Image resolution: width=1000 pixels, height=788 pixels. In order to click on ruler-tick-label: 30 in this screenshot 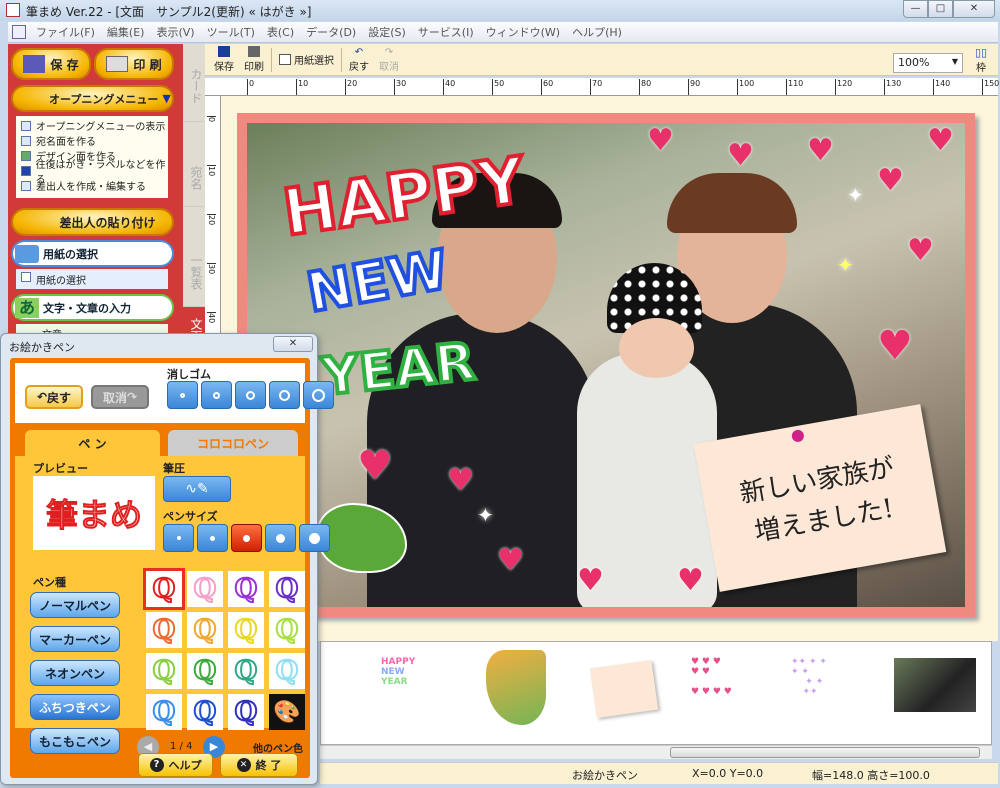, I will do `click(400, 87)`.